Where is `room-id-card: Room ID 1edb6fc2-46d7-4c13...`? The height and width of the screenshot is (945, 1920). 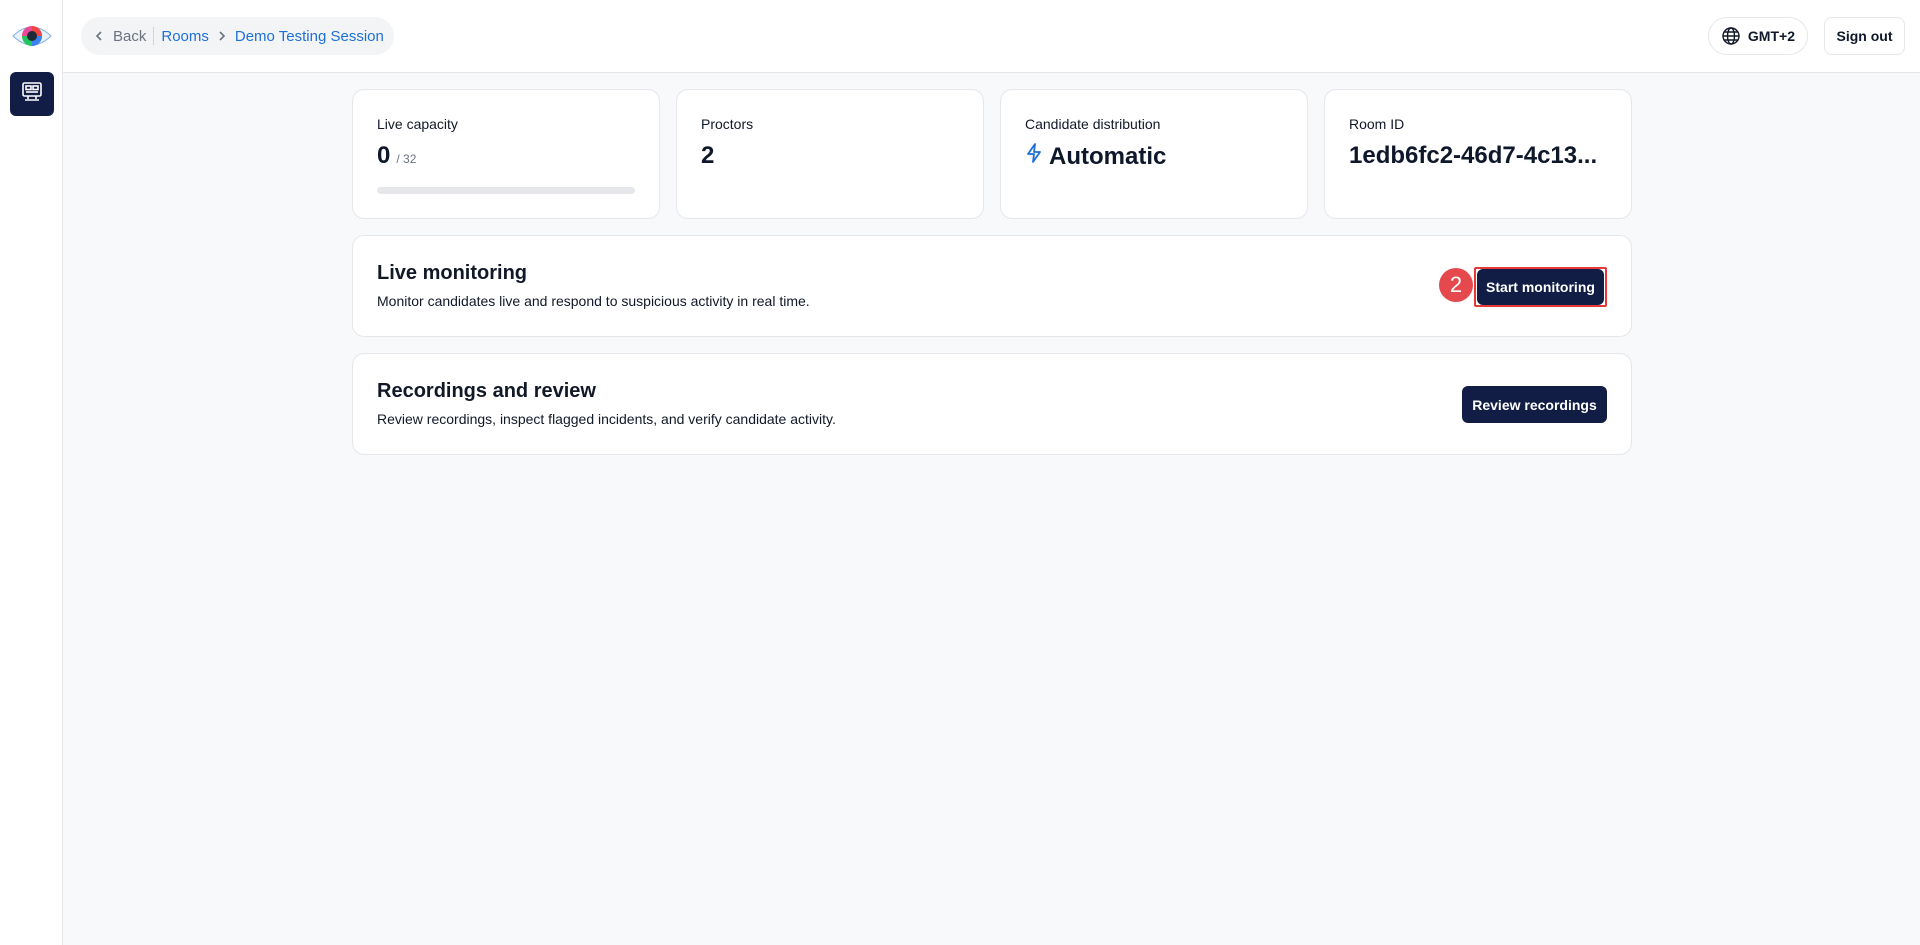
room-id-card: Room ID 1edb6fc2-46d7-4c13... is located at coordinates (1478, 154).